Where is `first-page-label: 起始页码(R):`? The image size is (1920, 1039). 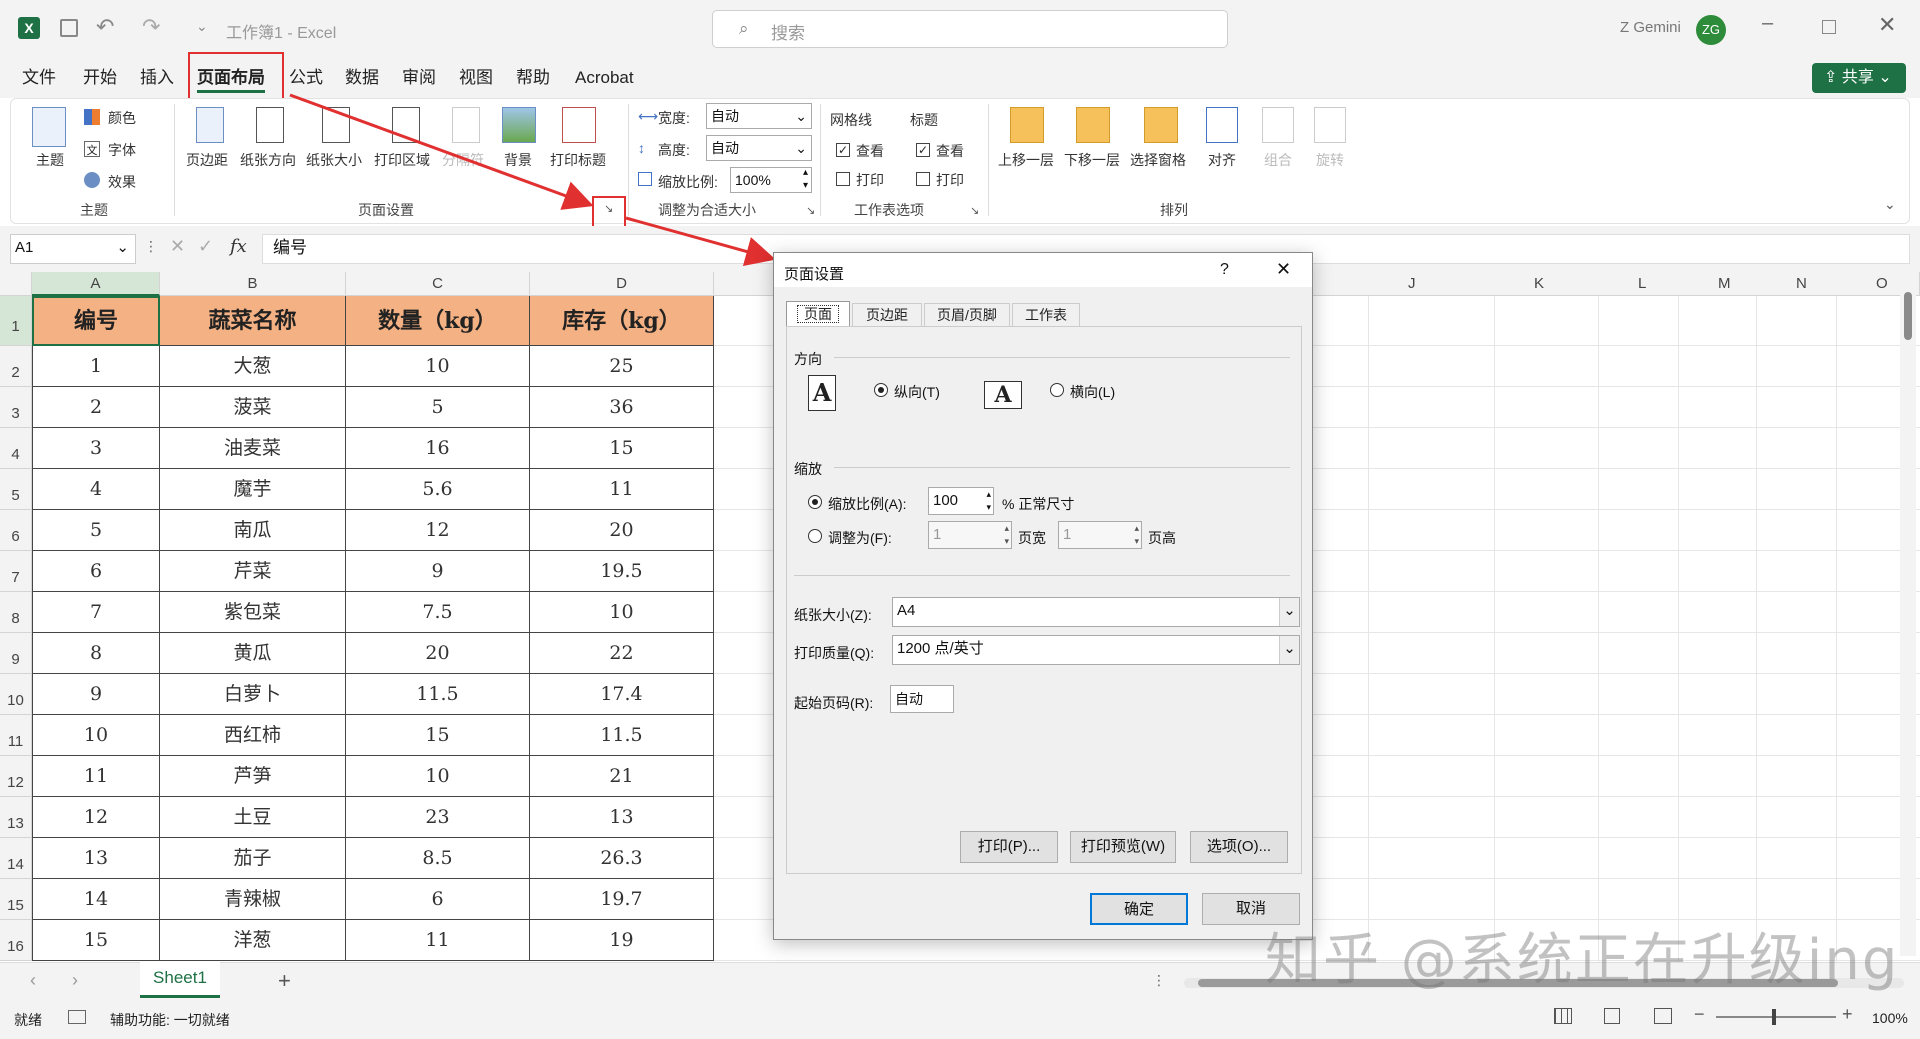 first-page-label: 起始页码(R): is located at coordinates (834, 703).